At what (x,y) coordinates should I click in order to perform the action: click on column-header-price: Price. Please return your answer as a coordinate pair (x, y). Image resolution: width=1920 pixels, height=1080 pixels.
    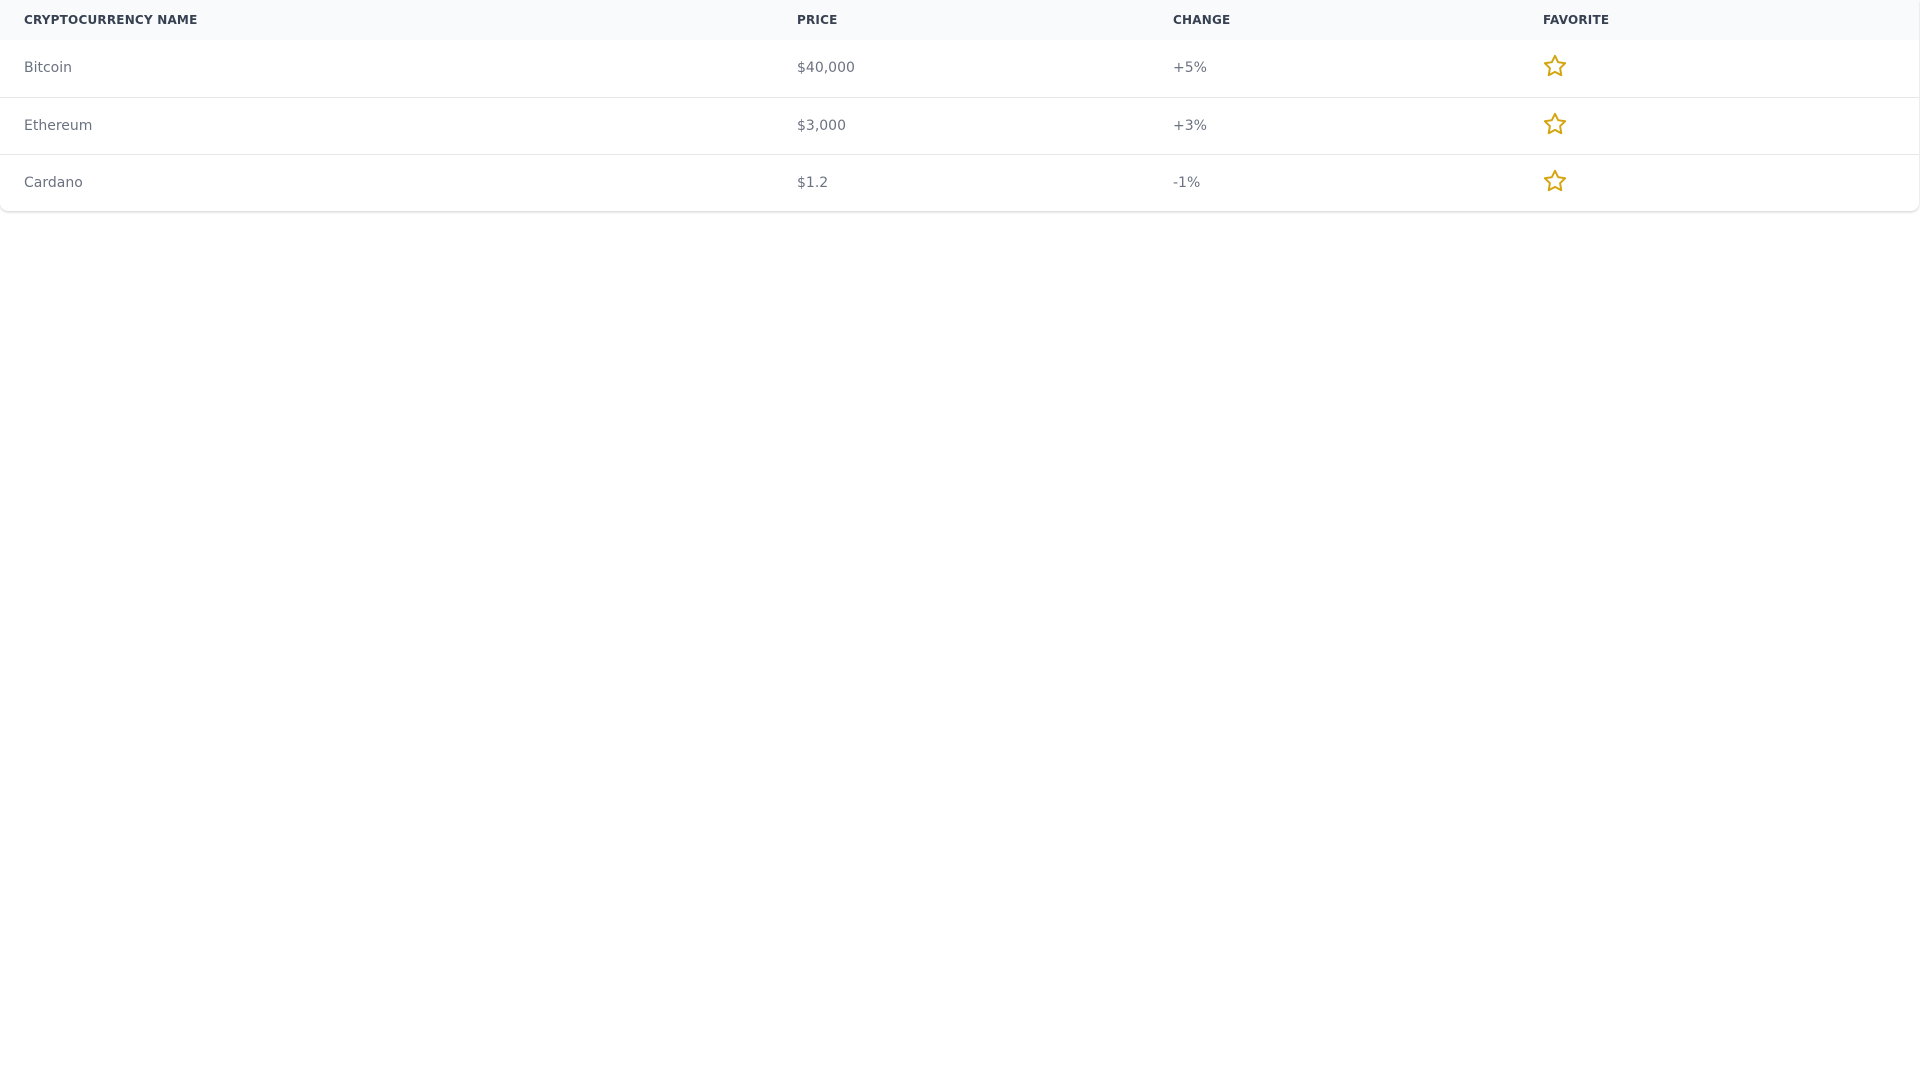
    Looking at the image, I should click on (817, 20).